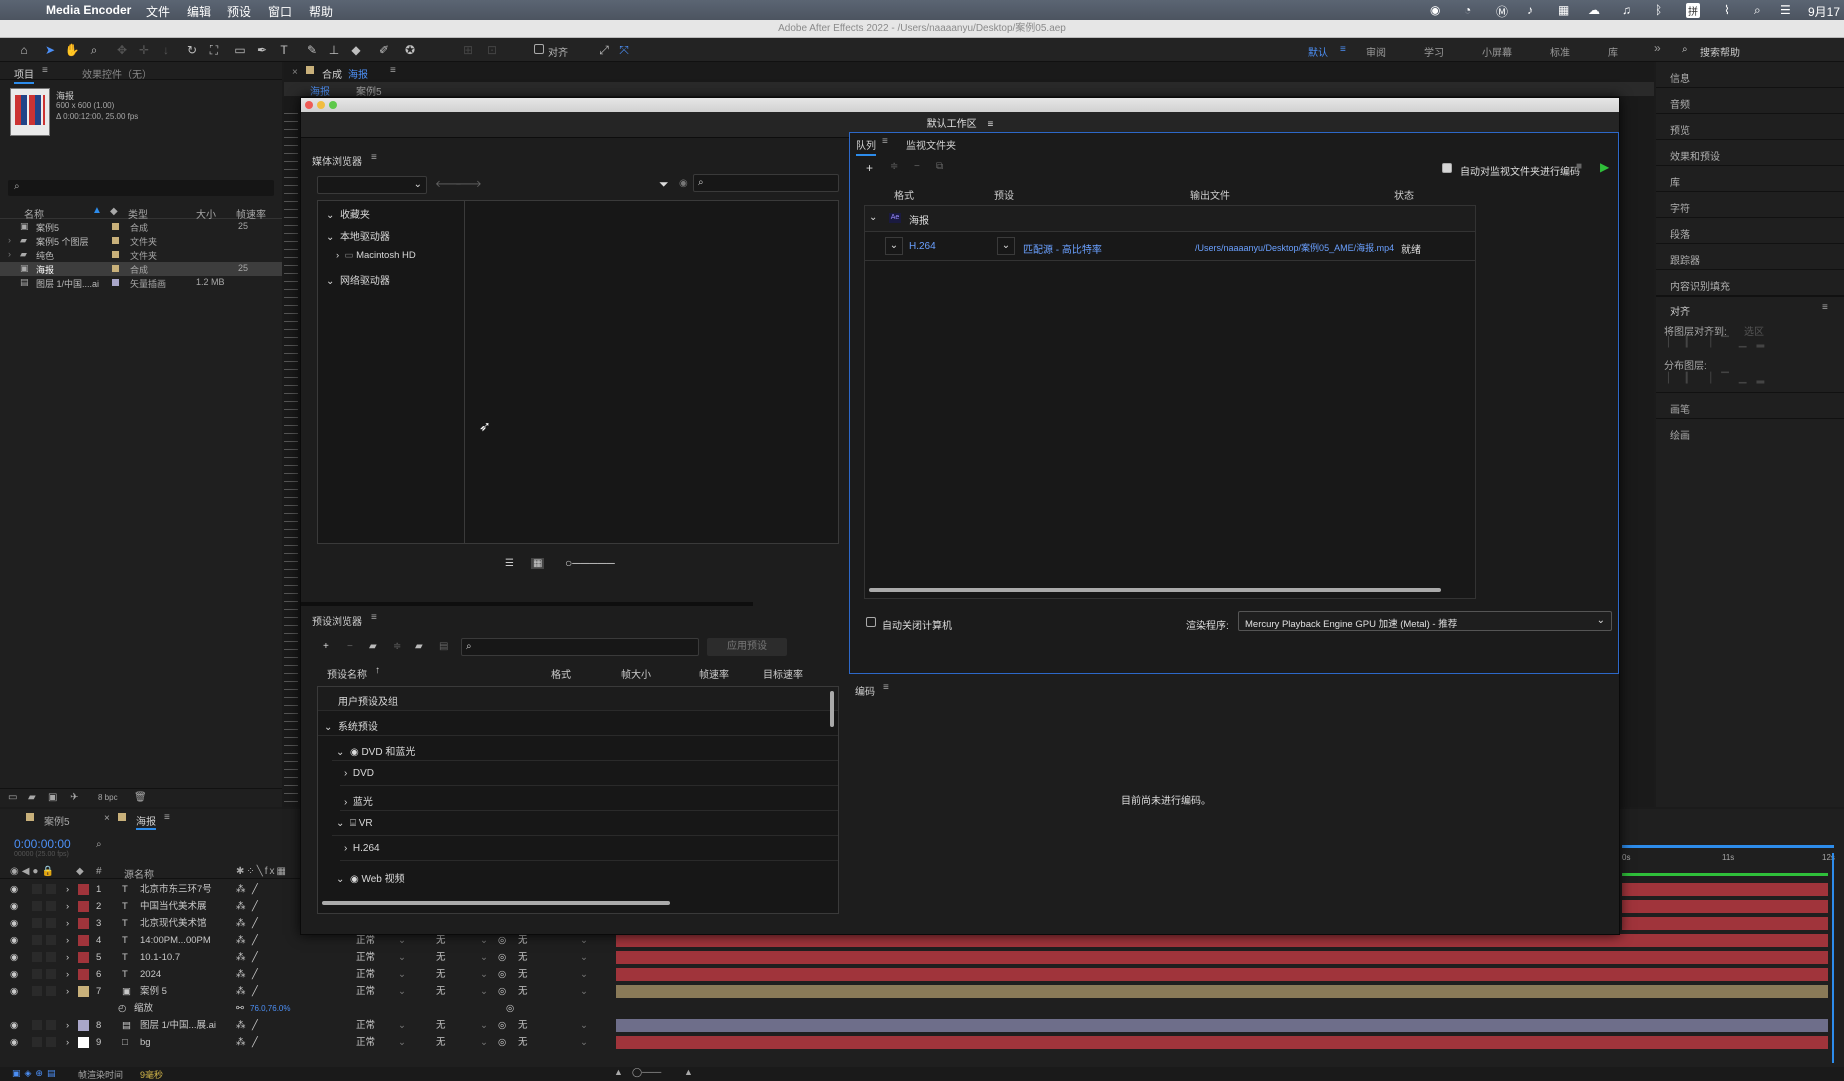  Describe the element at coordinates (871, 622) in the screenshot. I see `auto-shutdown-checkbox` at that location.